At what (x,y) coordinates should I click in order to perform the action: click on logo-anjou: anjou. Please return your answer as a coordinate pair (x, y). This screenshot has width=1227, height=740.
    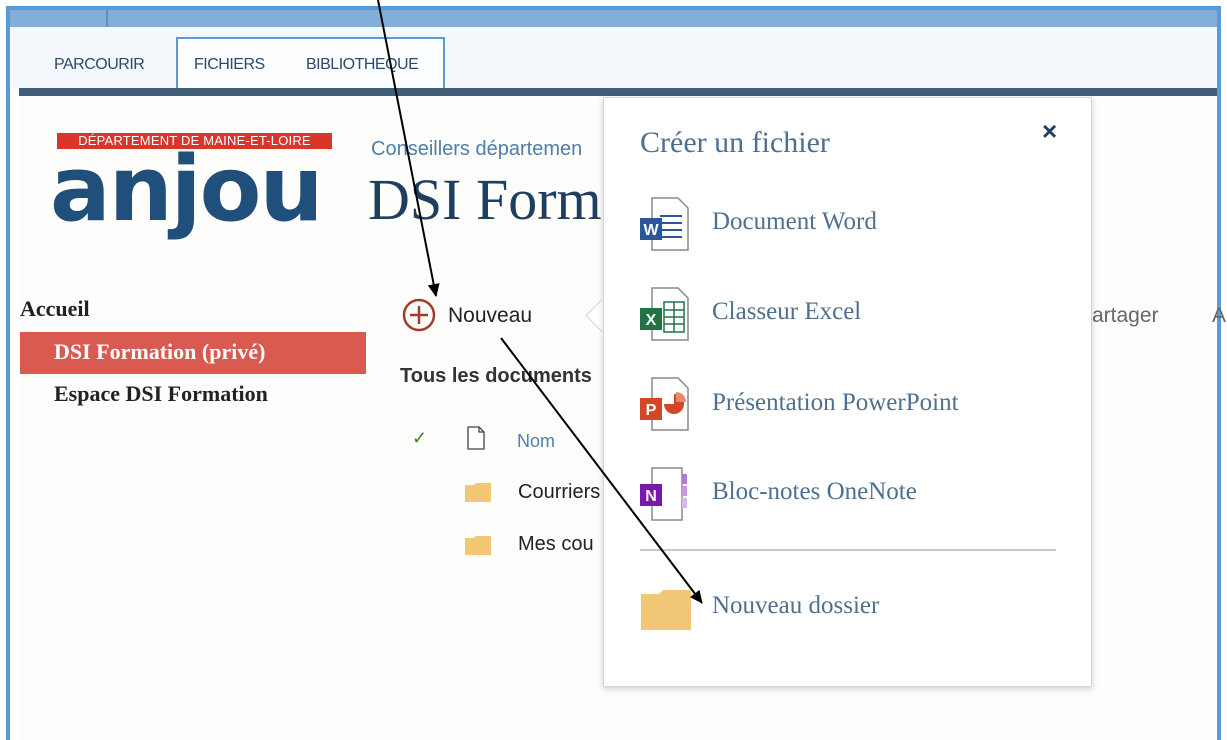
    Looking at the image, I should click on (187, 190).